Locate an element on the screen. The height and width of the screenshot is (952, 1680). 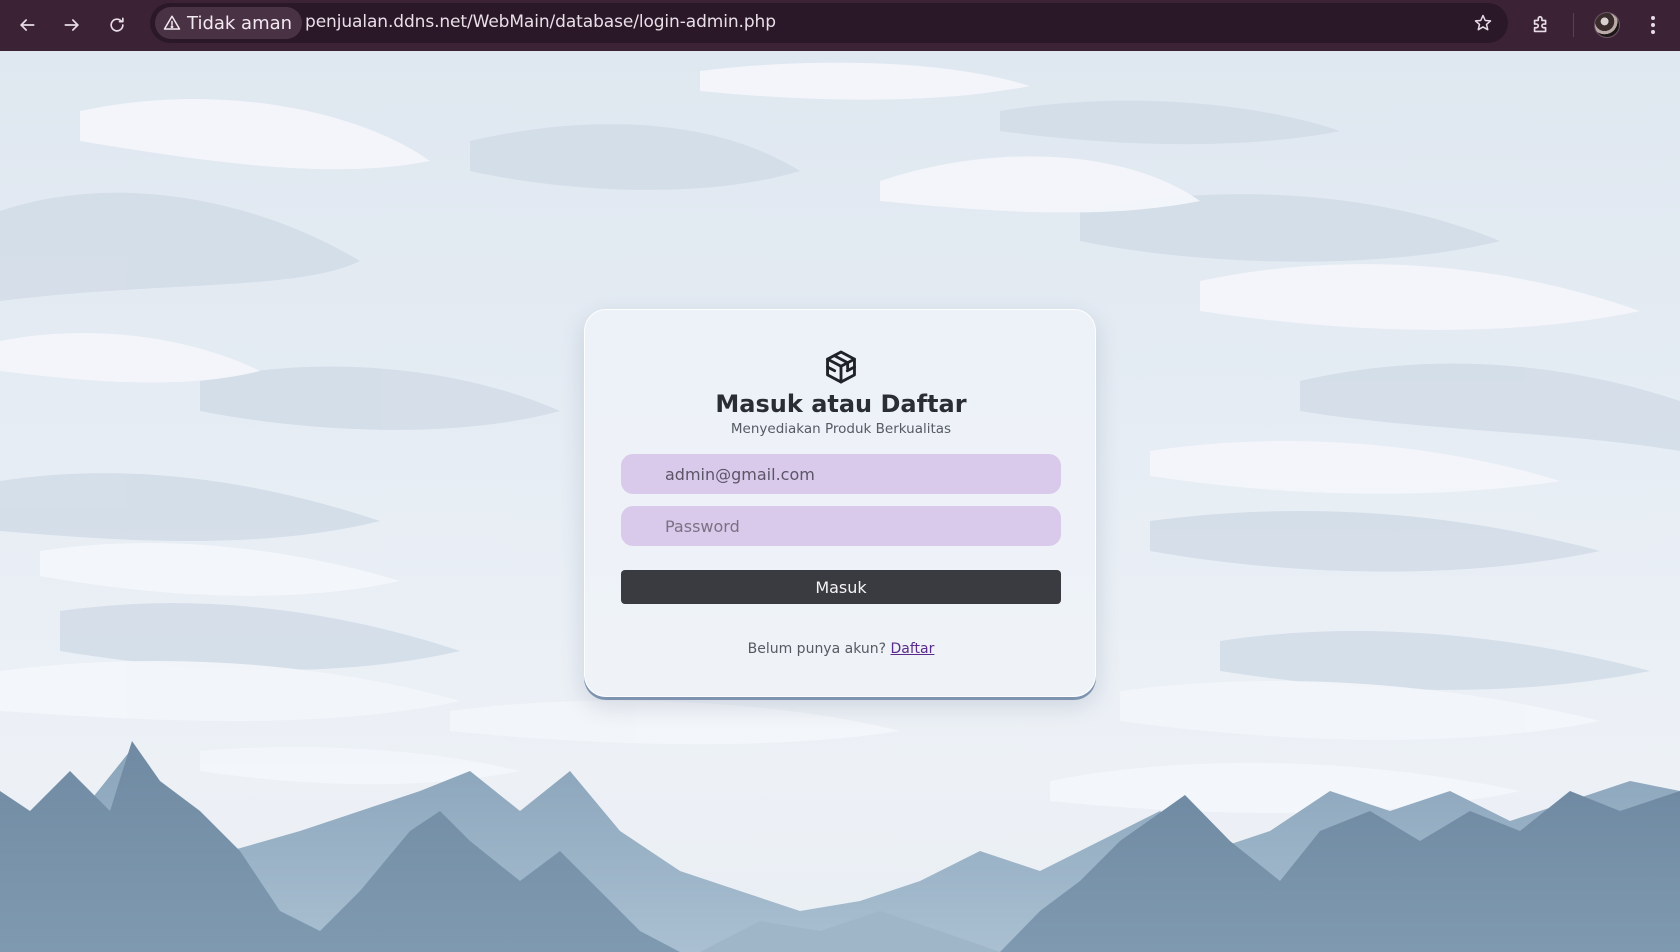
security-label: Tidak aman is located at coordinates (240, 23).